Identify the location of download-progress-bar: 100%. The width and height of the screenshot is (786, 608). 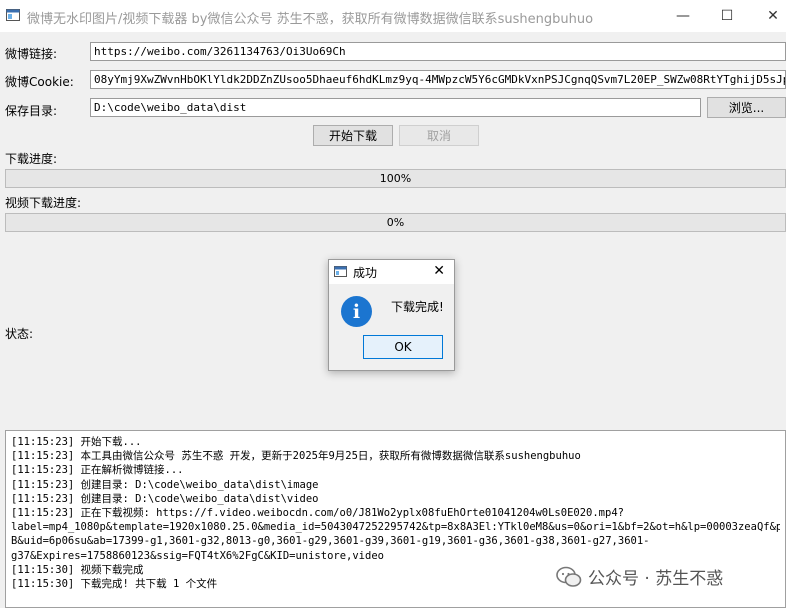
(395, 178).